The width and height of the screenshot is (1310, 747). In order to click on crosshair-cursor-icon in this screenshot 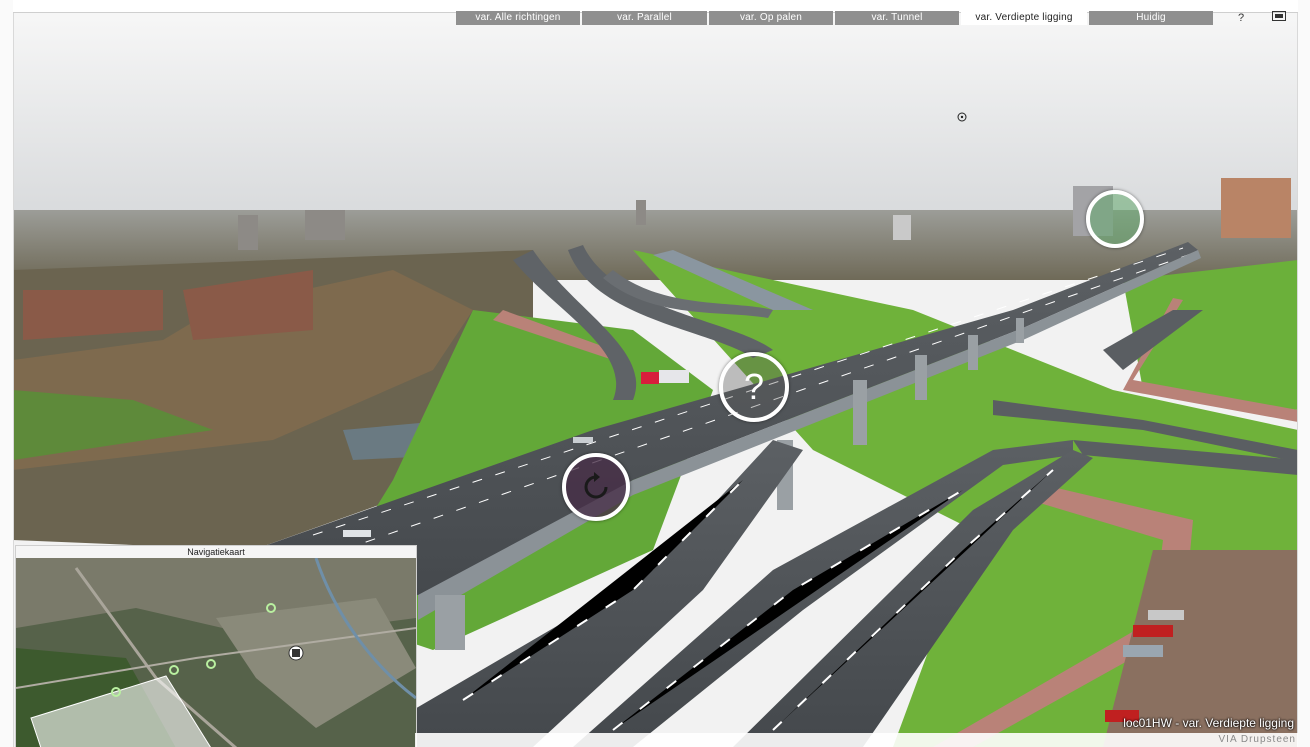, I will do `click(962, 117)`.